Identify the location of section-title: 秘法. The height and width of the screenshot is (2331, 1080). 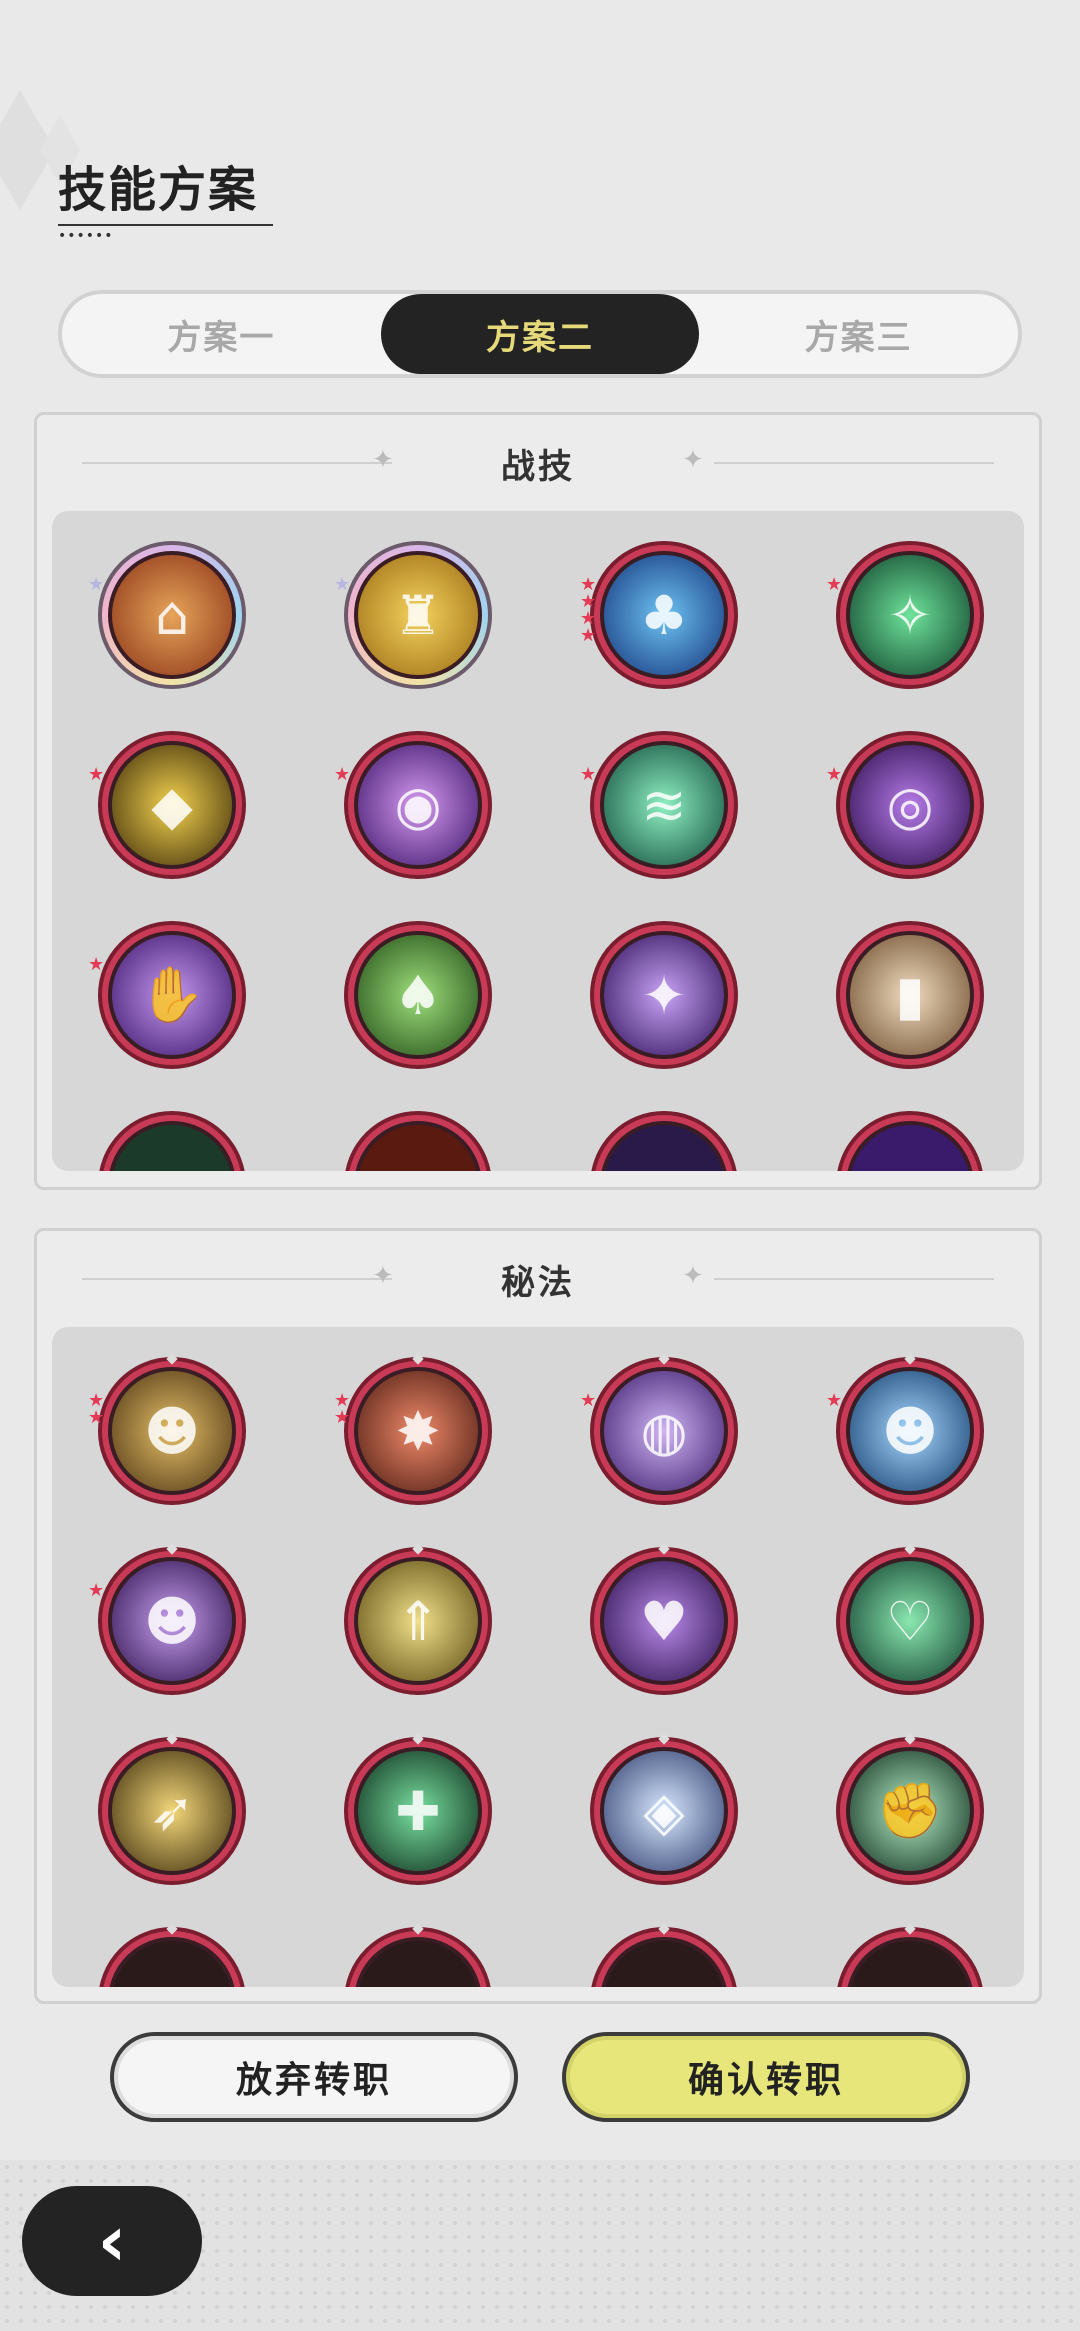
(538, 1282).